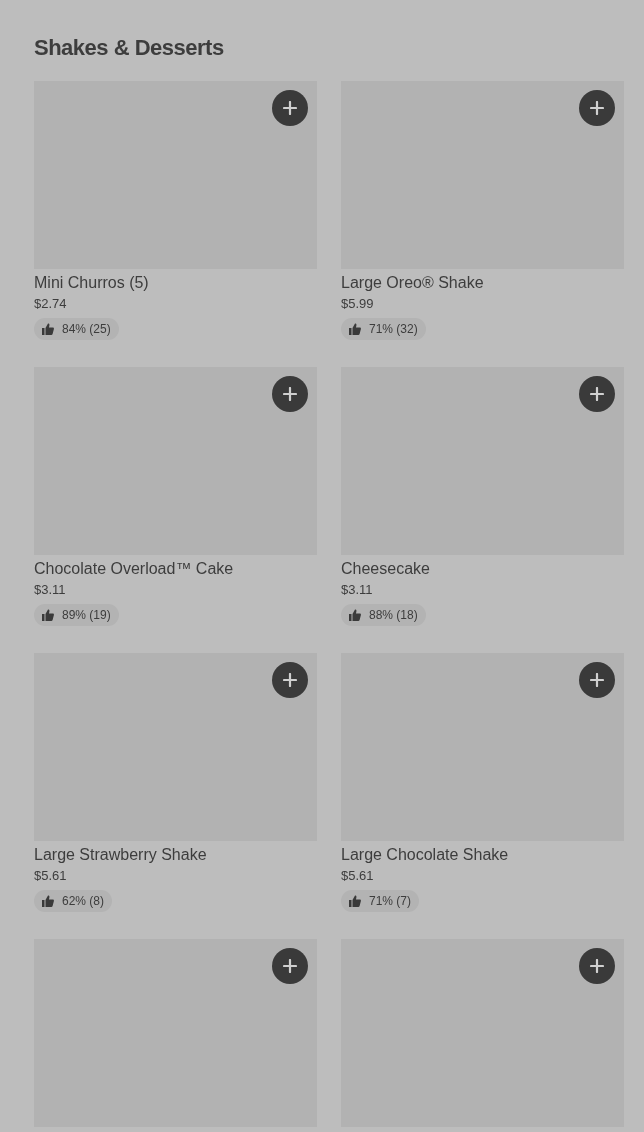 The image size is (644, 1132). Describe the element at coordinates (425, 855) in the screenshot. I see `item-name: Large Chocolate Shake` at that location.